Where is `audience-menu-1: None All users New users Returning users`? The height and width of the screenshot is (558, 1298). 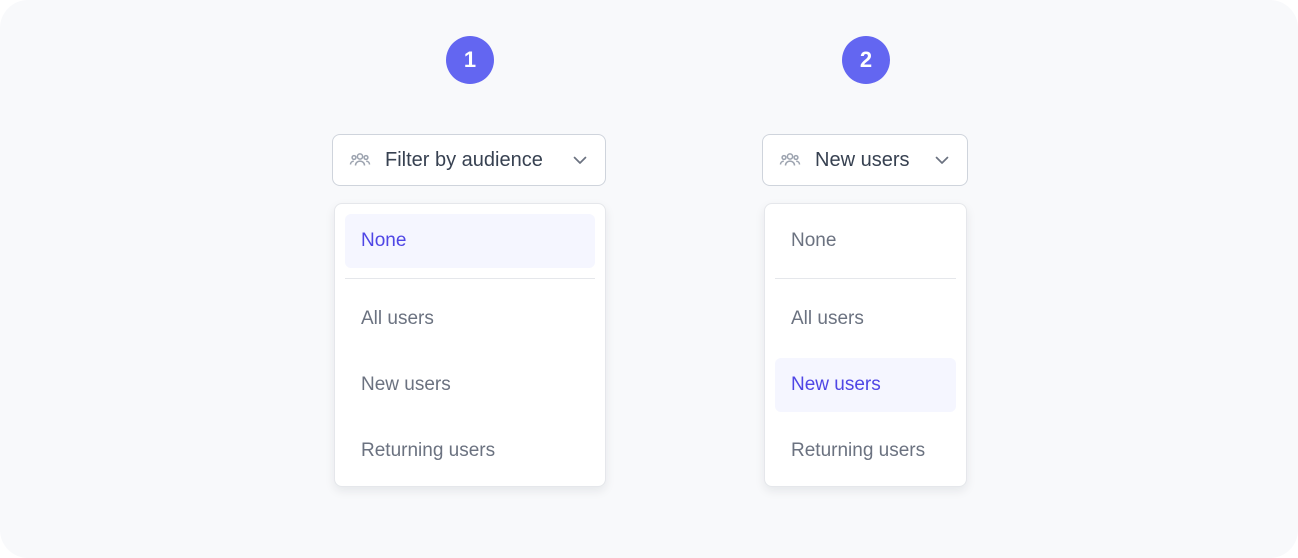 audience-menu-1: None All users New users Returning users is located at coordinates (470, 345).